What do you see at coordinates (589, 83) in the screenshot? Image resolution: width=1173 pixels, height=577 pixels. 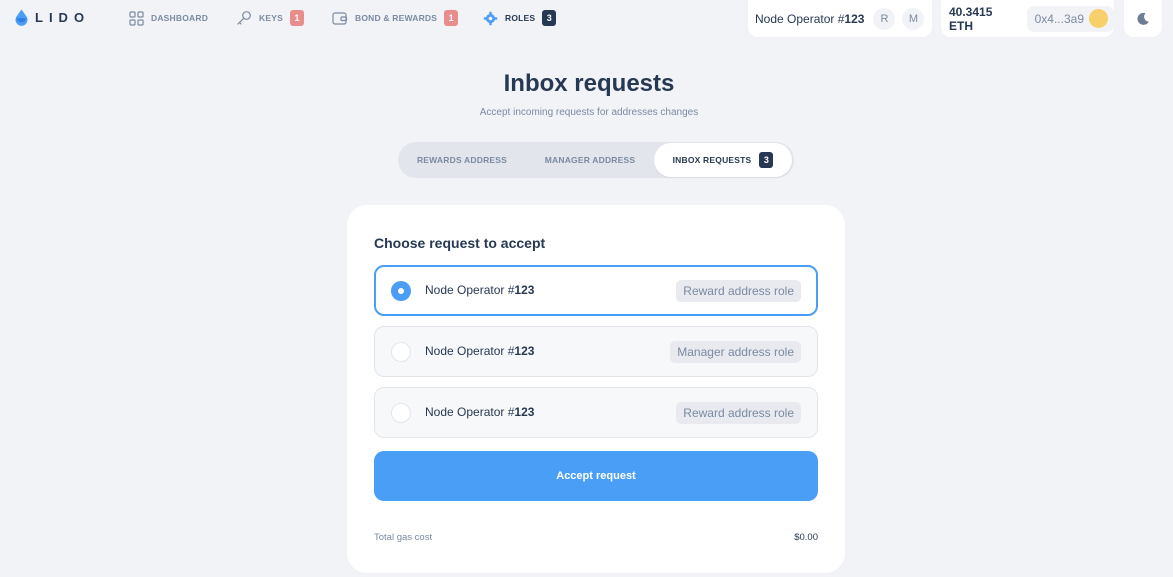 I see `page-title: Inbox requests` at bounding box center [589, 83].